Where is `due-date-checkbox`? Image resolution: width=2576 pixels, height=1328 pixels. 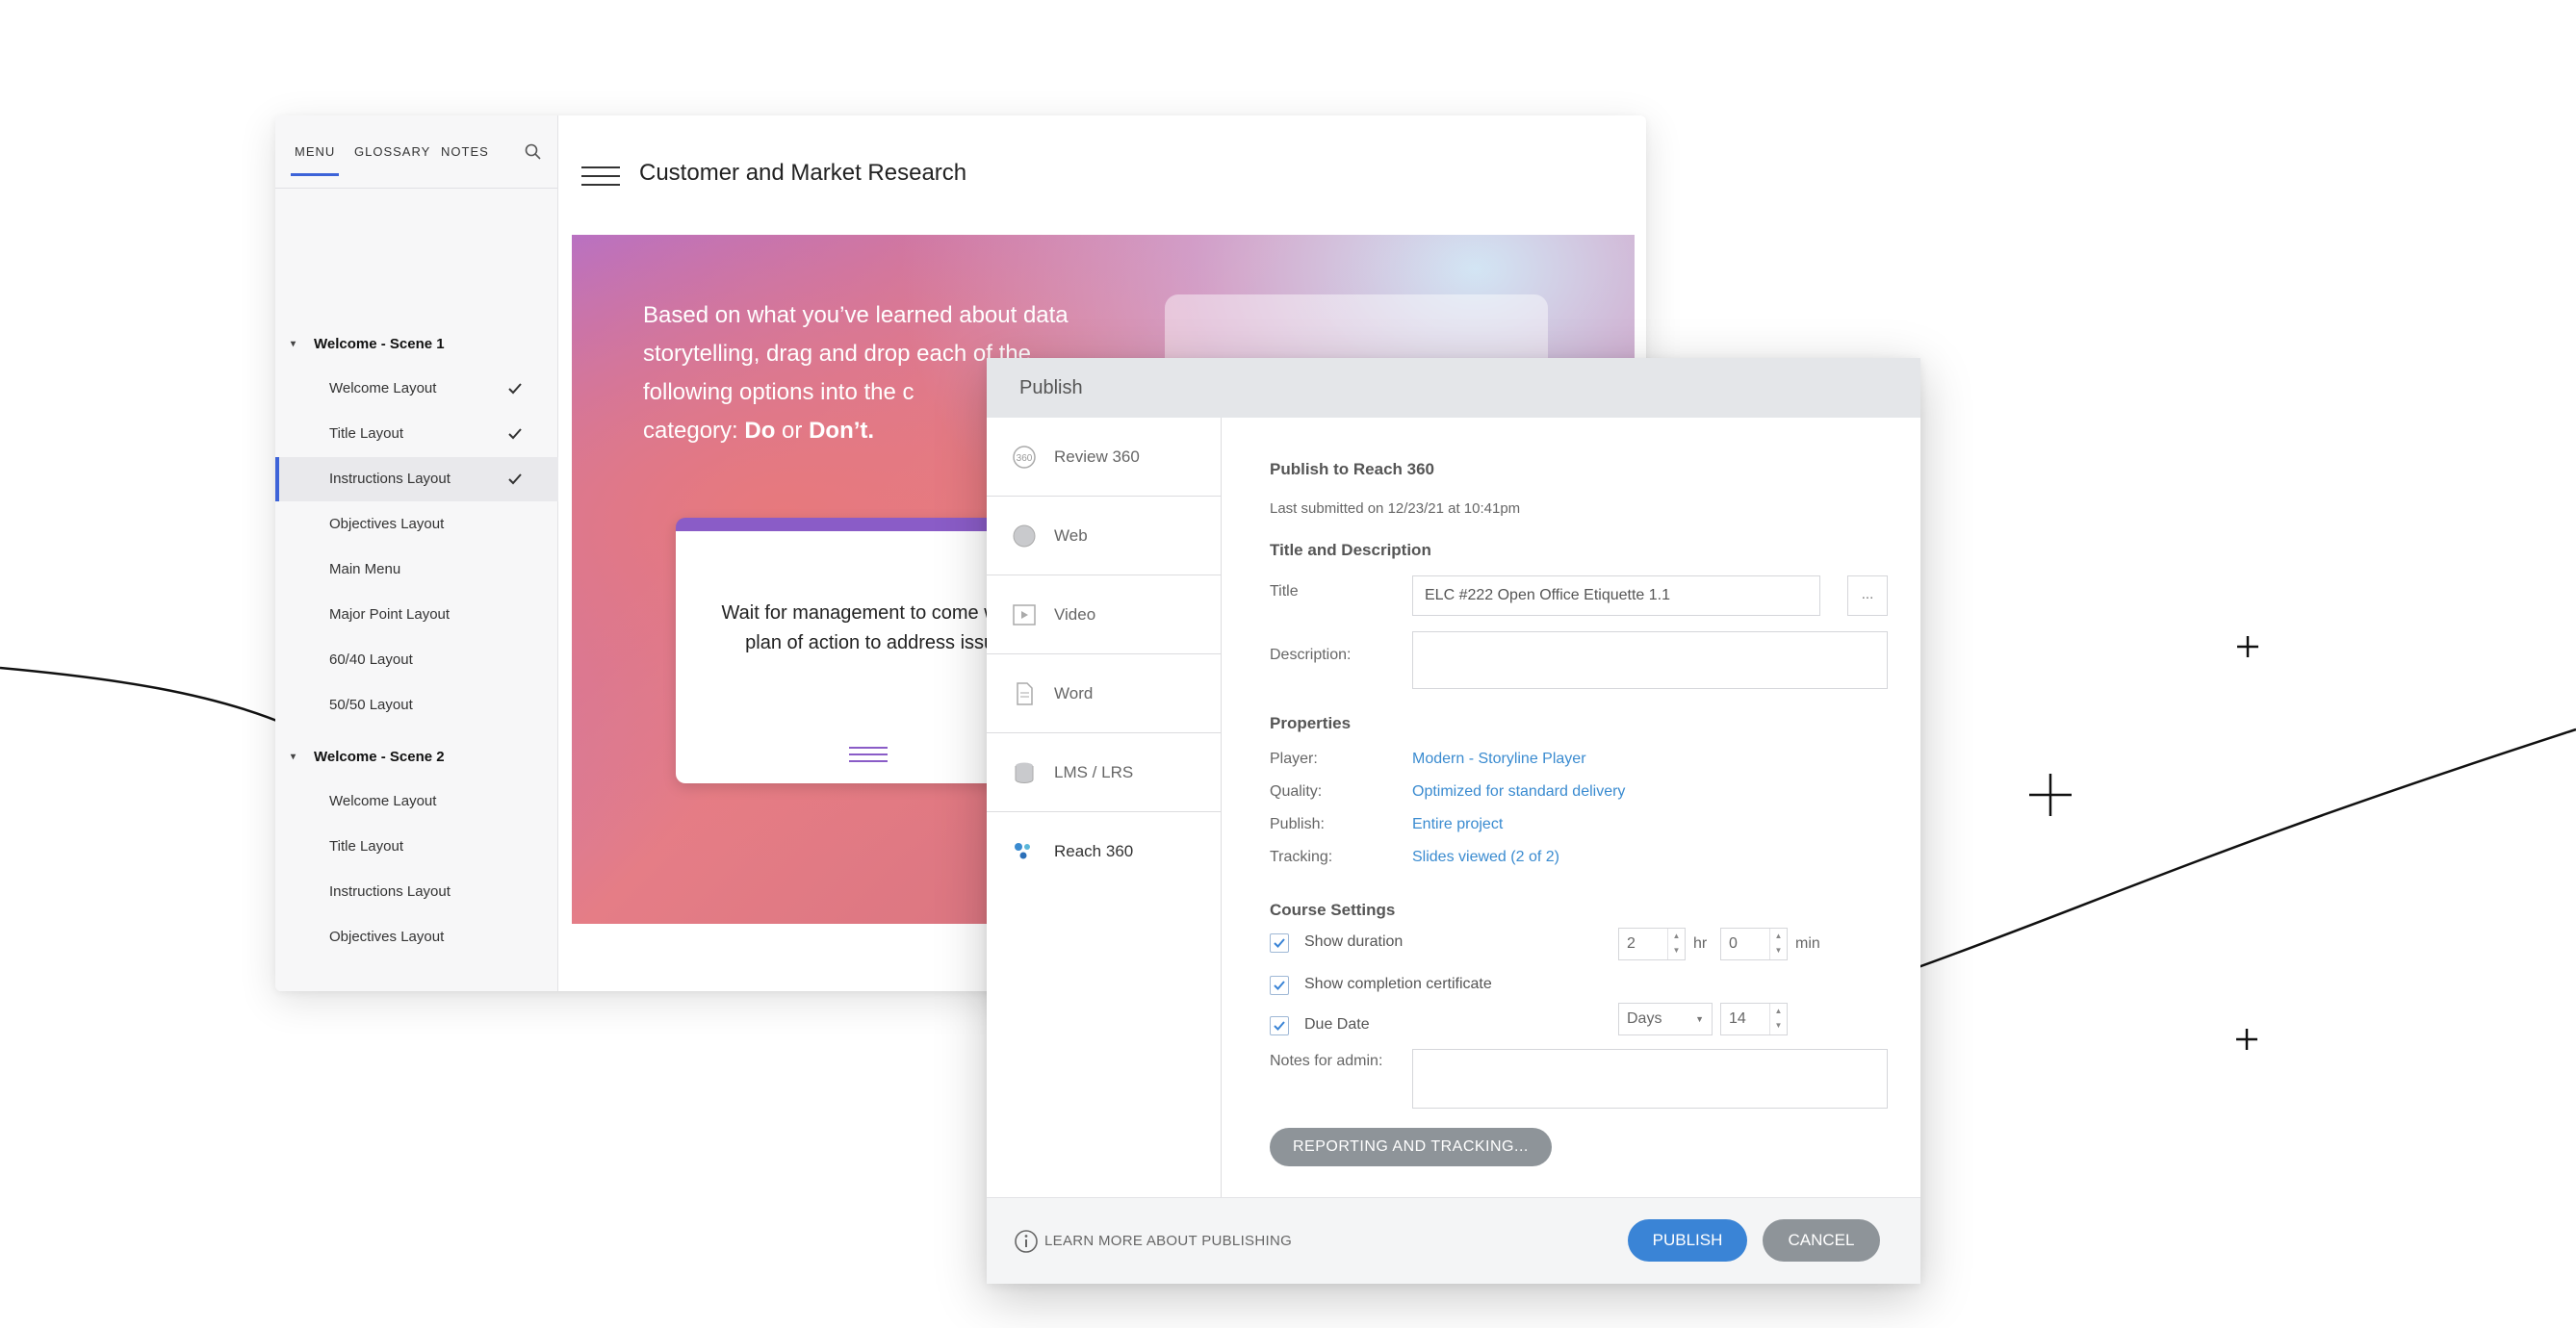 due-date-checkbox is located at coordinates (1279, 1025).